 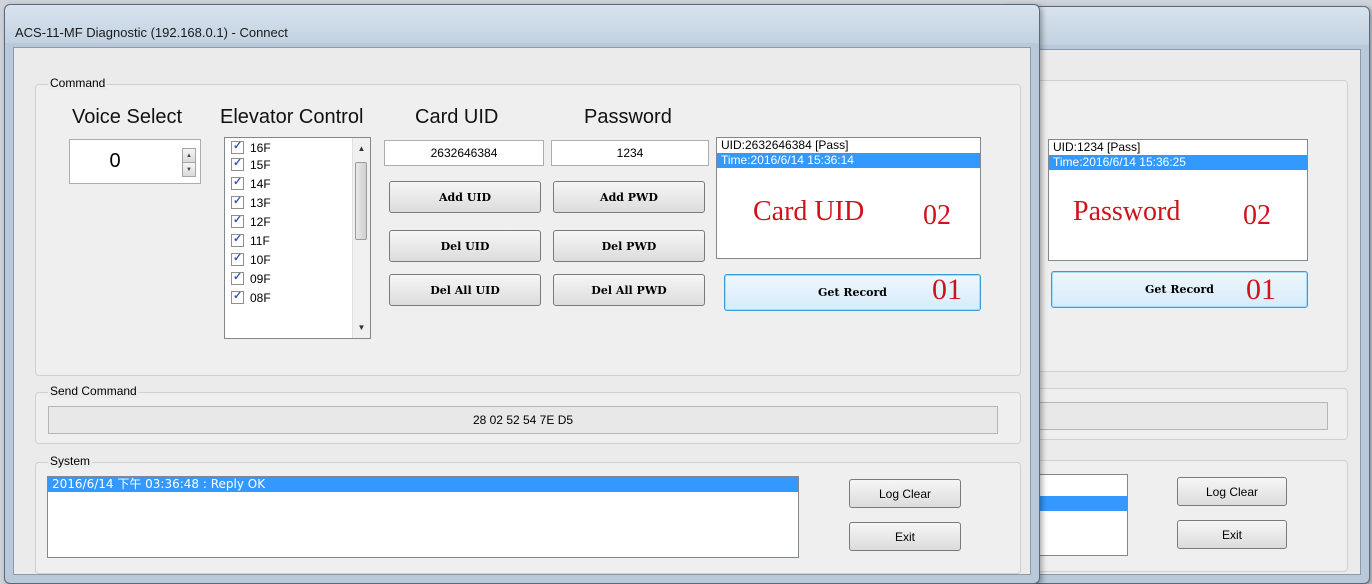 I want to click on command-group-title: Command, so click(x=78, y=83).